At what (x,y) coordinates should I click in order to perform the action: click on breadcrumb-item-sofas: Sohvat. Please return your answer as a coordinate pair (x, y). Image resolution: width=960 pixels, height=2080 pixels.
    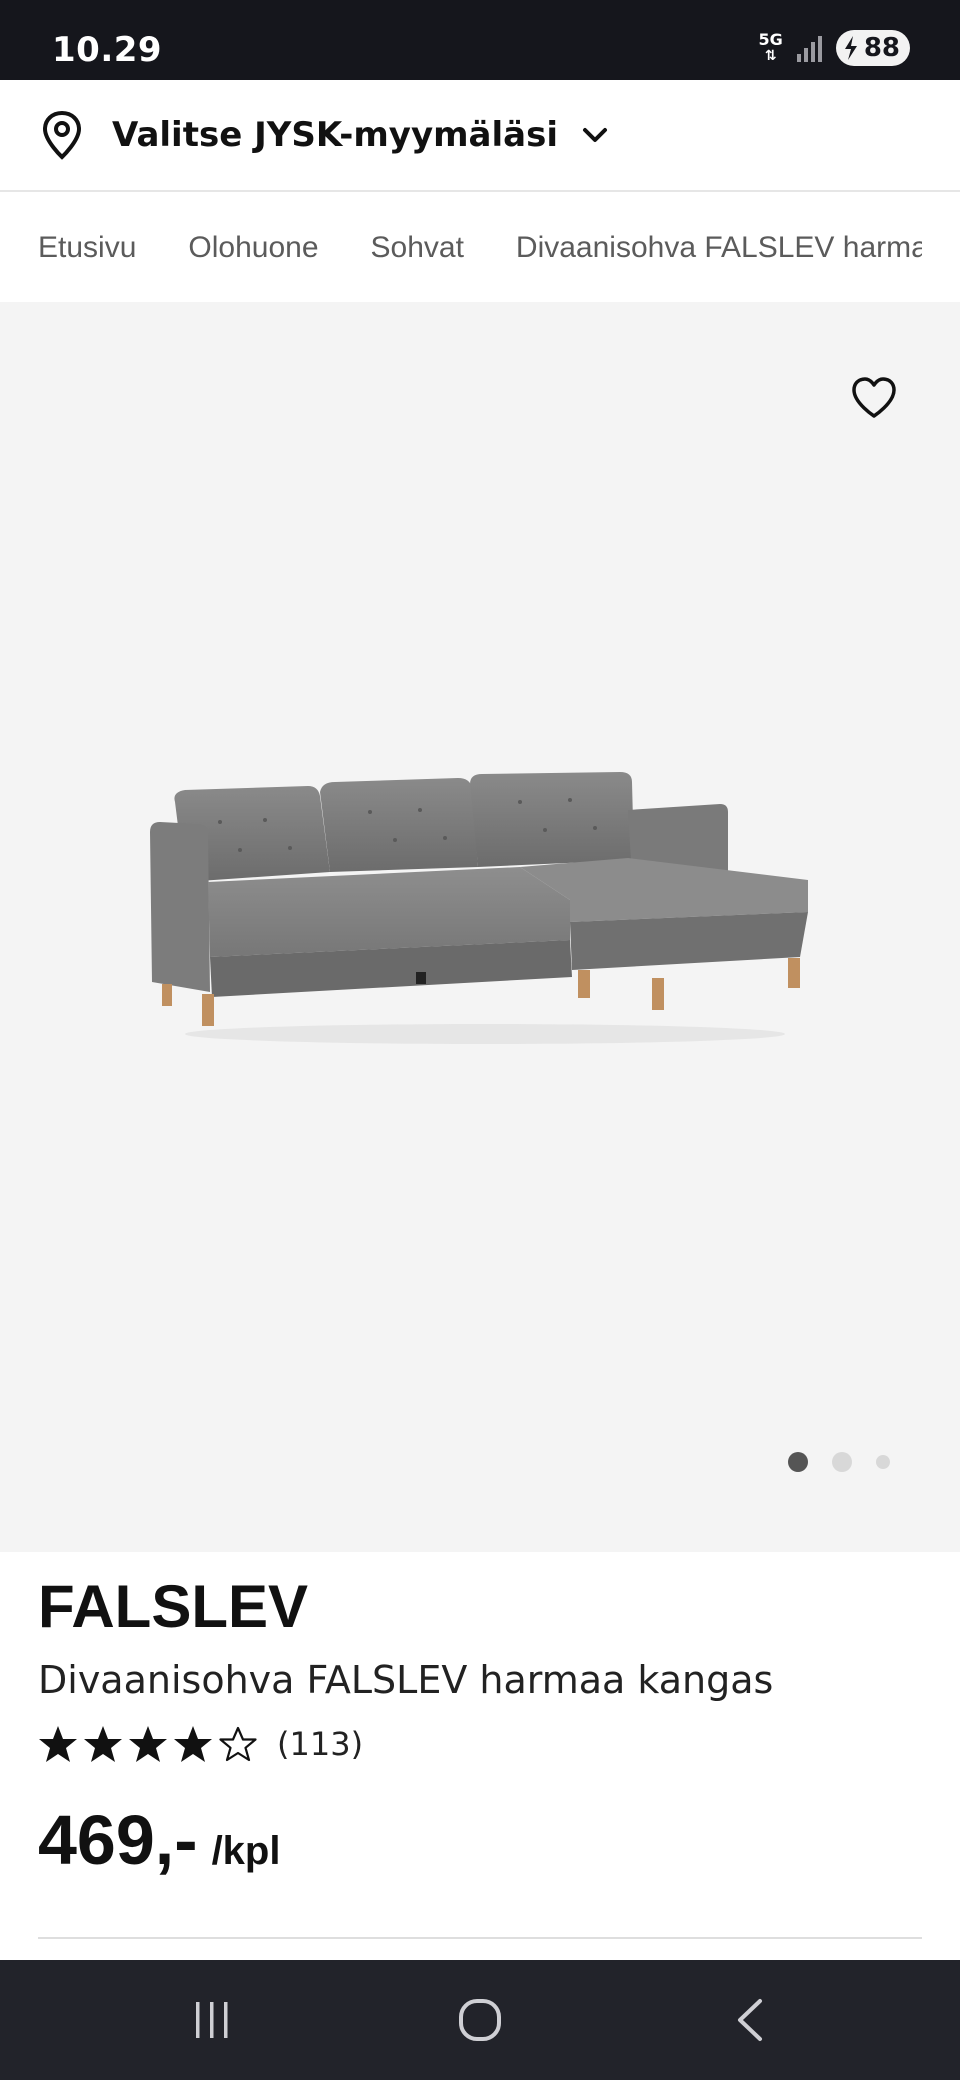
    Looking at the image, I should click on (417, 248).